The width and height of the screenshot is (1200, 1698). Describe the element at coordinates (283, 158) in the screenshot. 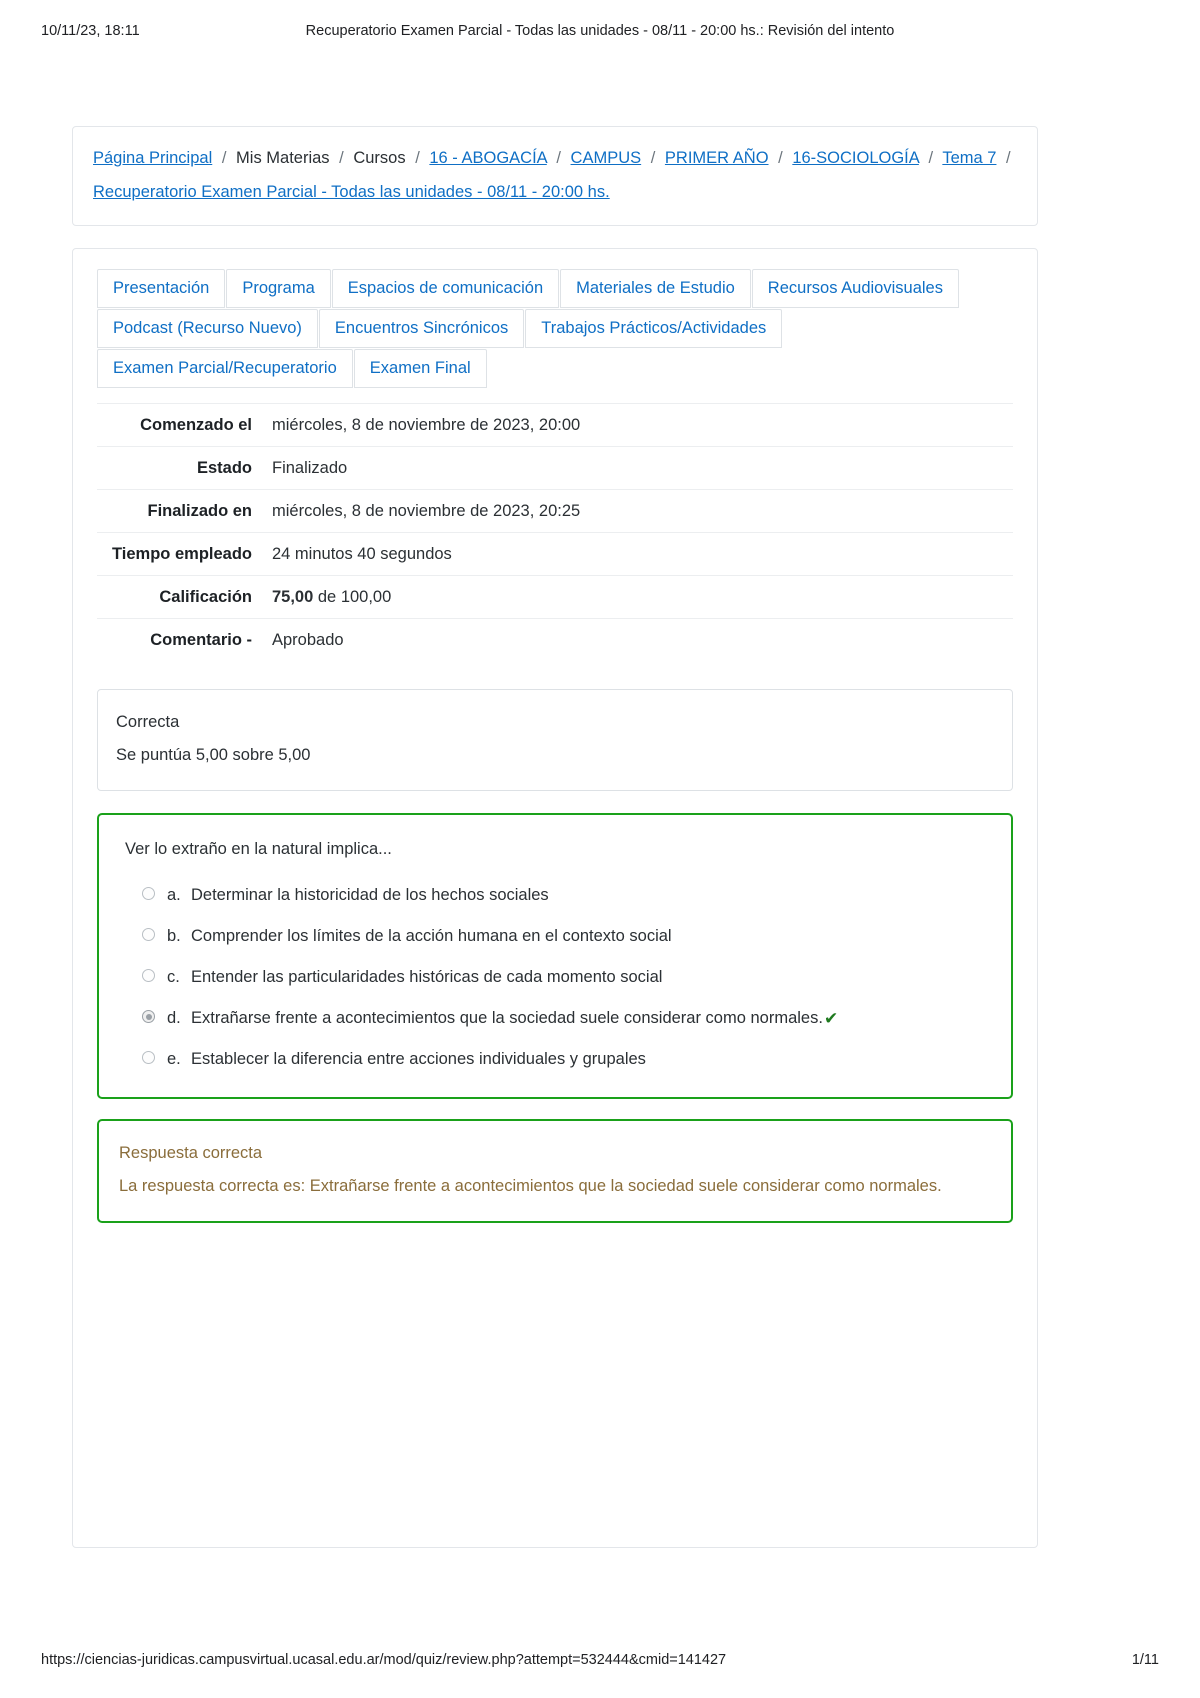

I see `breadcrumb-item-mis-materias: Mis Materias` at that location.